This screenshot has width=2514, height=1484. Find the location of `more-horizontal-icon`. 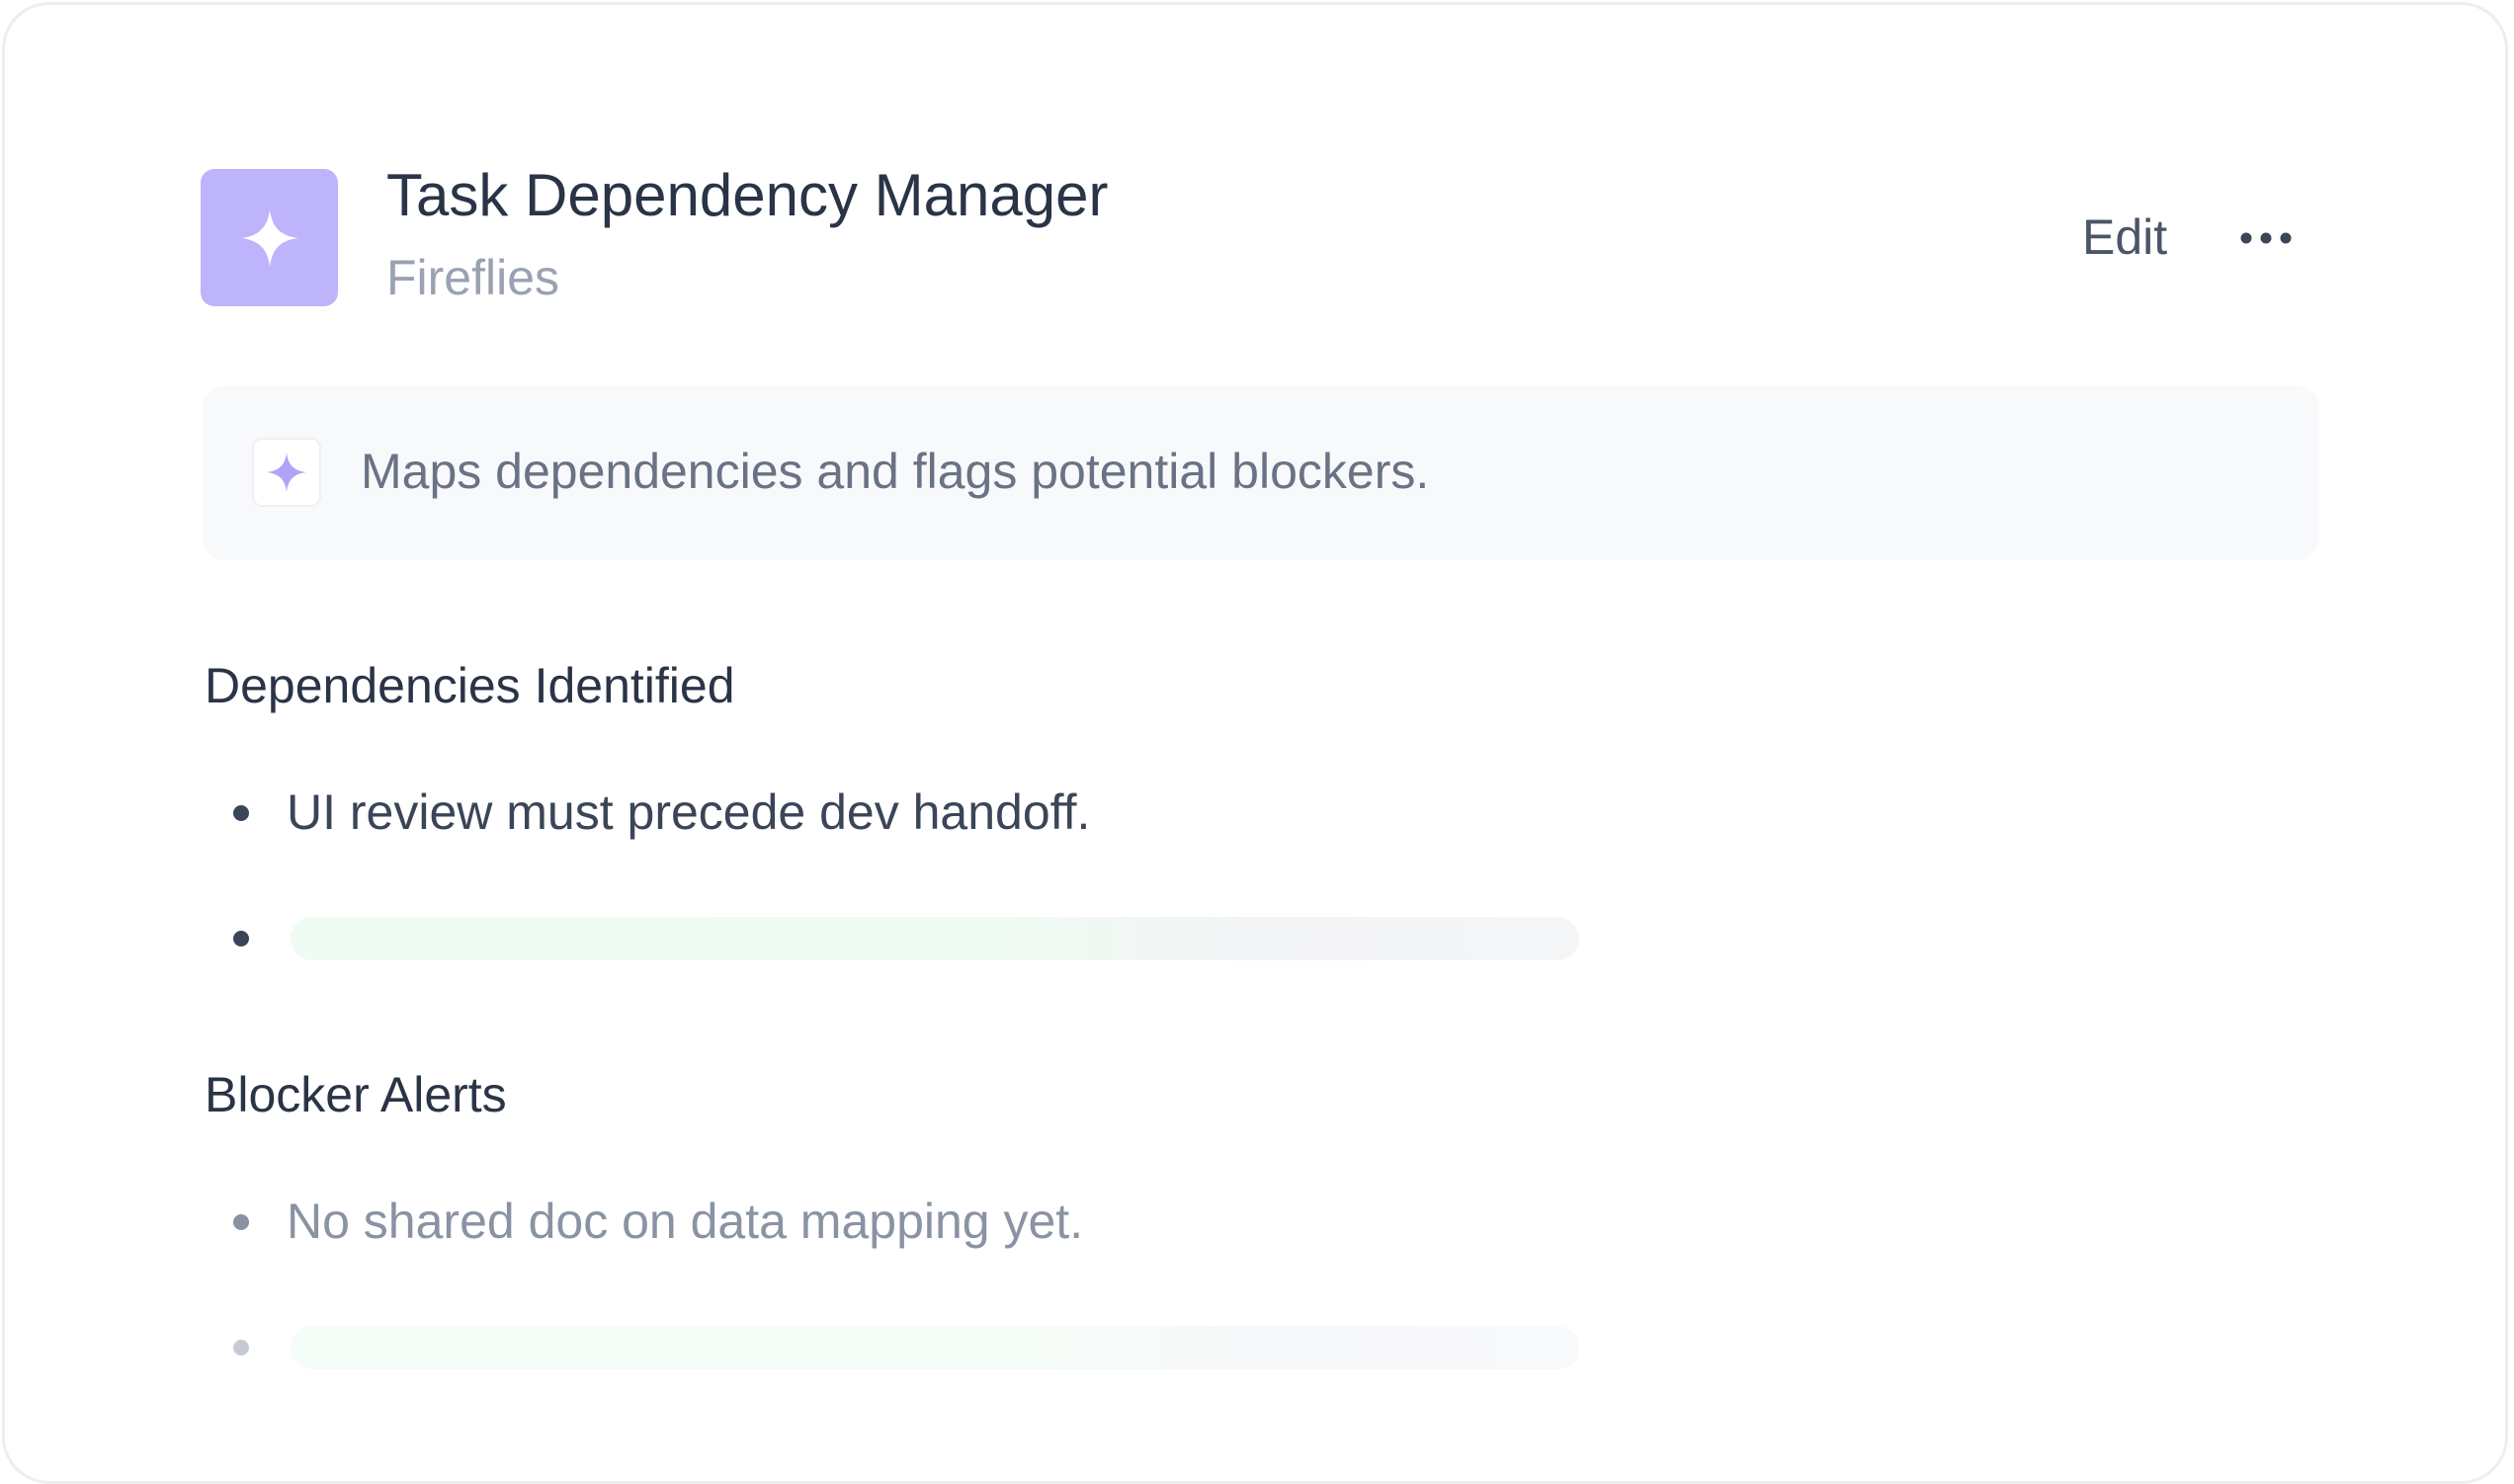

more-horizontal-icon is located at coordinates (2266, 238).